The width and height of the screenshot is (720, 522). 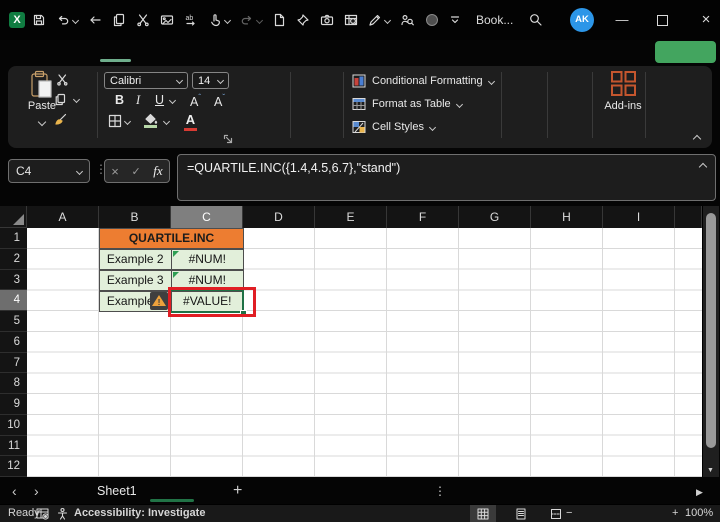 What do you see at coordinates (95, 20) in the screenshot?
I see `back-button` at bounding box center [95, 20].